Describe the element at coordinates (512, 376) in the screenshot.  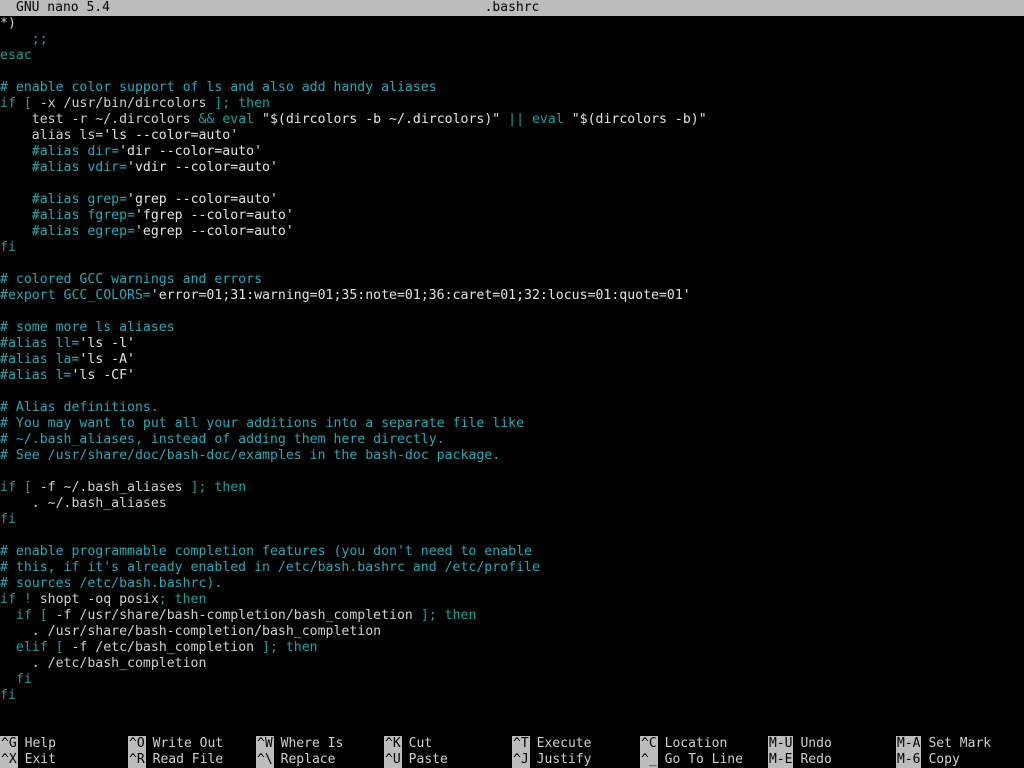
I see `editor-text-line-23: #alias l='ls -CF'` at that location.